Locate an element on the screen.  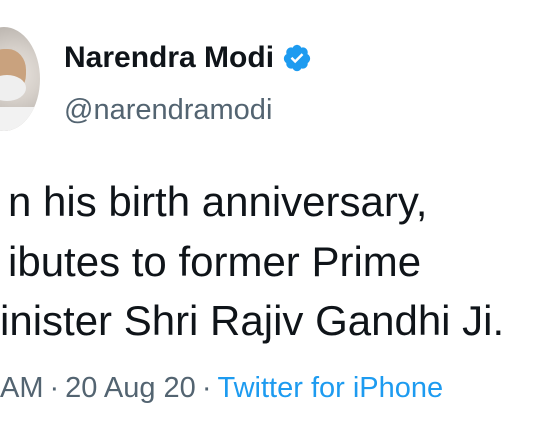
tweet-meta: AM · 20 Aug 20 · Twitter for iPhone is located at coordinates (221, 388).